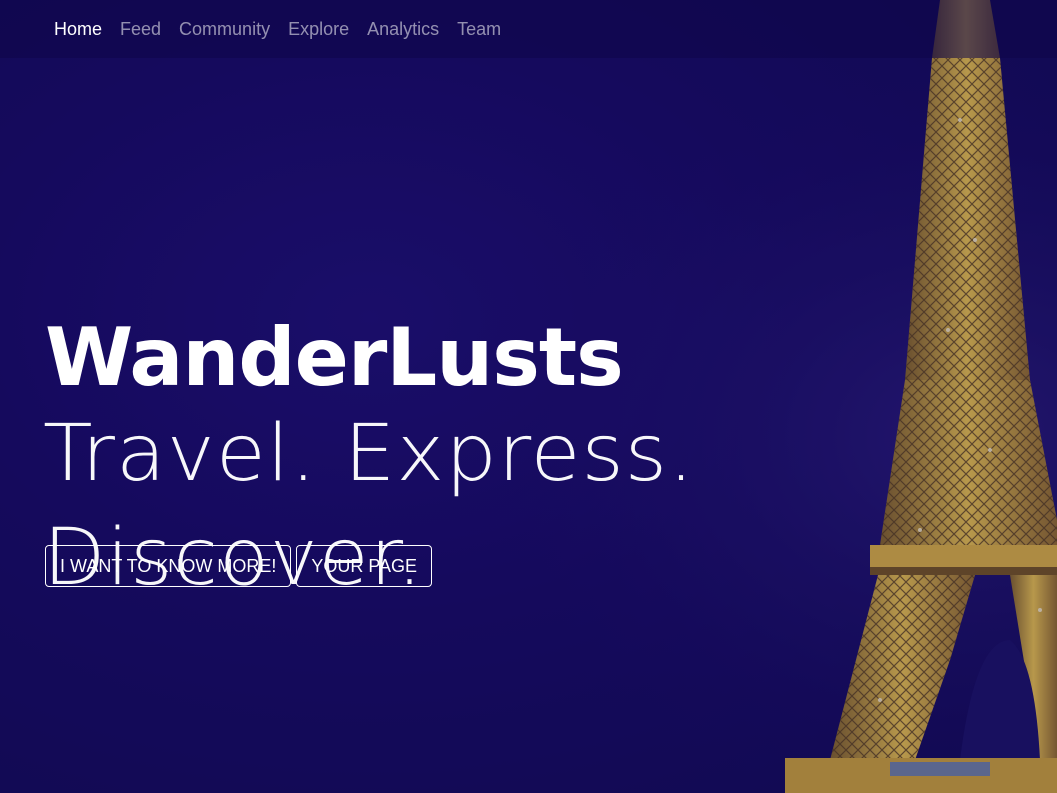 The image size is (1057, 793). What do you see at coordinates (479, 29) in the screenshot?
I see `nav-item-team: Team` at bounding box center [479, 29].